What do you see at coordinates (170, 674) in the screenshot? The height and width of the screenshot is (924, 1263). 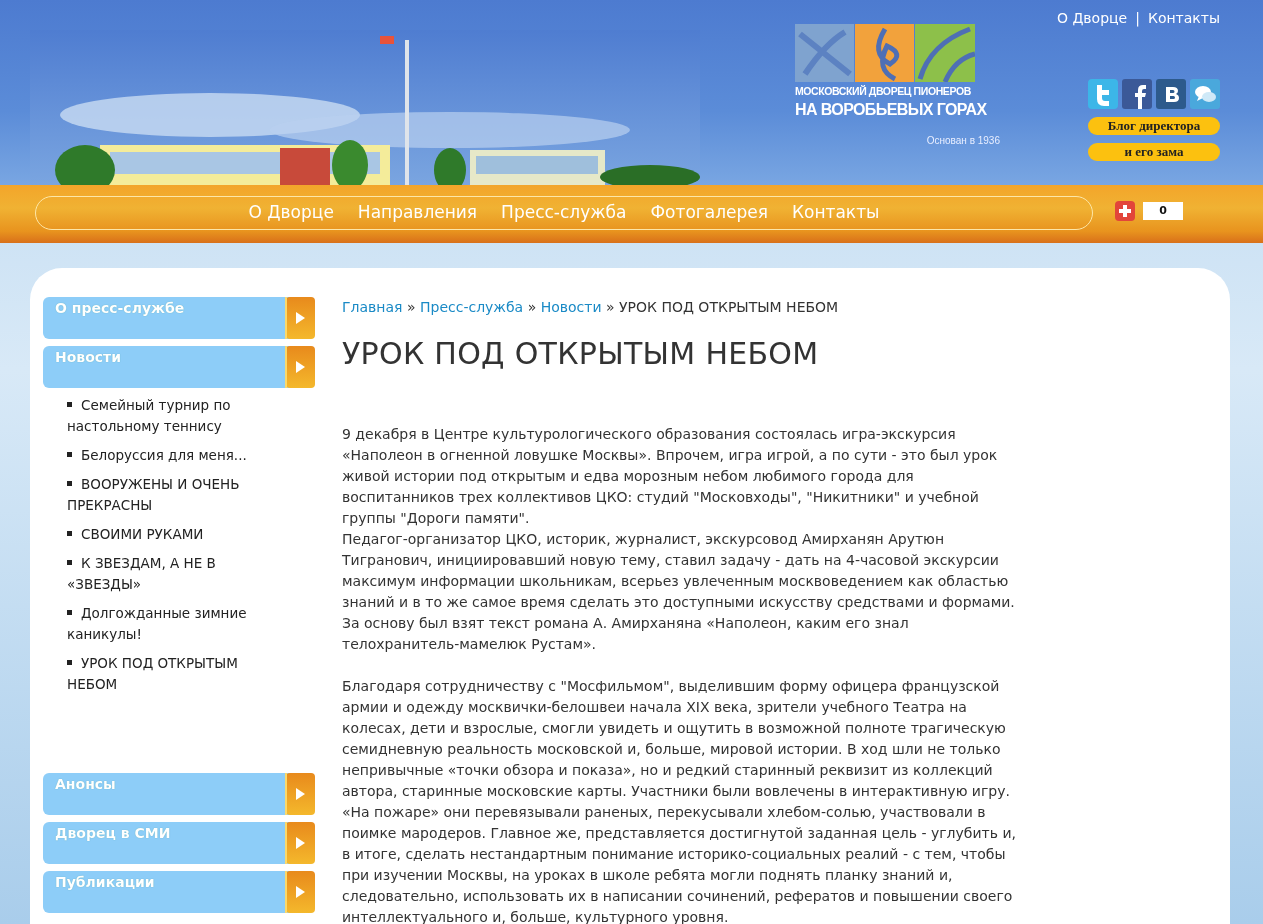 I see `sidebar-link: УРОК ПОД ОТКРЫТЫМ НЕБОМ` at bounding box center [170, 674].